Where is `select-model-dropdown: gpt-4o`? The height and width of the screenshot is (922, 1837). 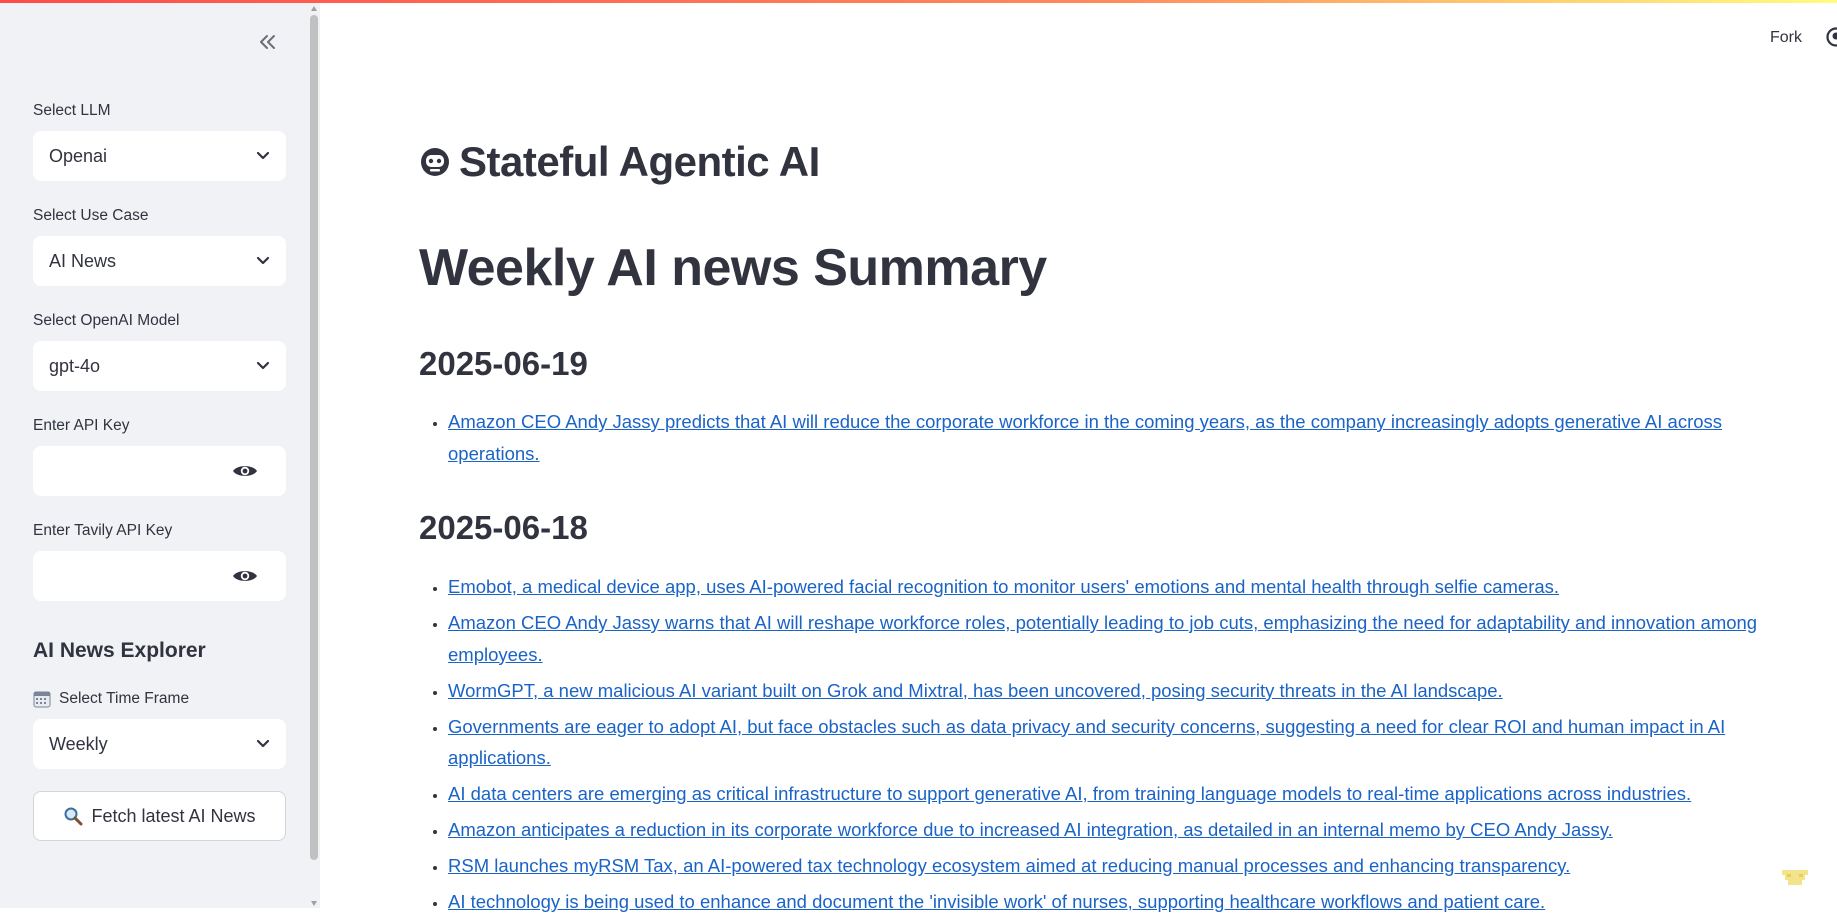
select-model-dropdown: gpt-4o is located at coordinates (159, 366).